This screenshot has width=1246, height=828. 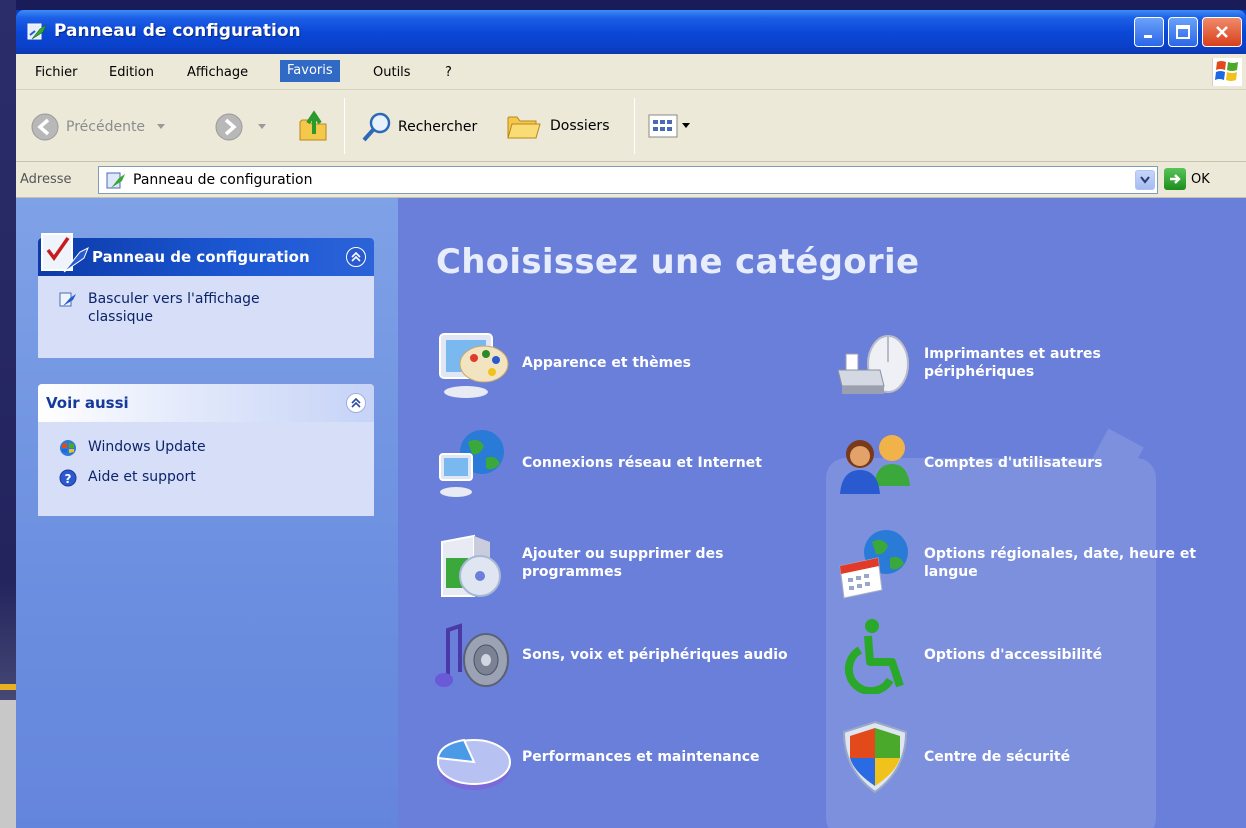 I want to click on control-panel-task-header: Panneau de configuration, so click(x=206, y=254).